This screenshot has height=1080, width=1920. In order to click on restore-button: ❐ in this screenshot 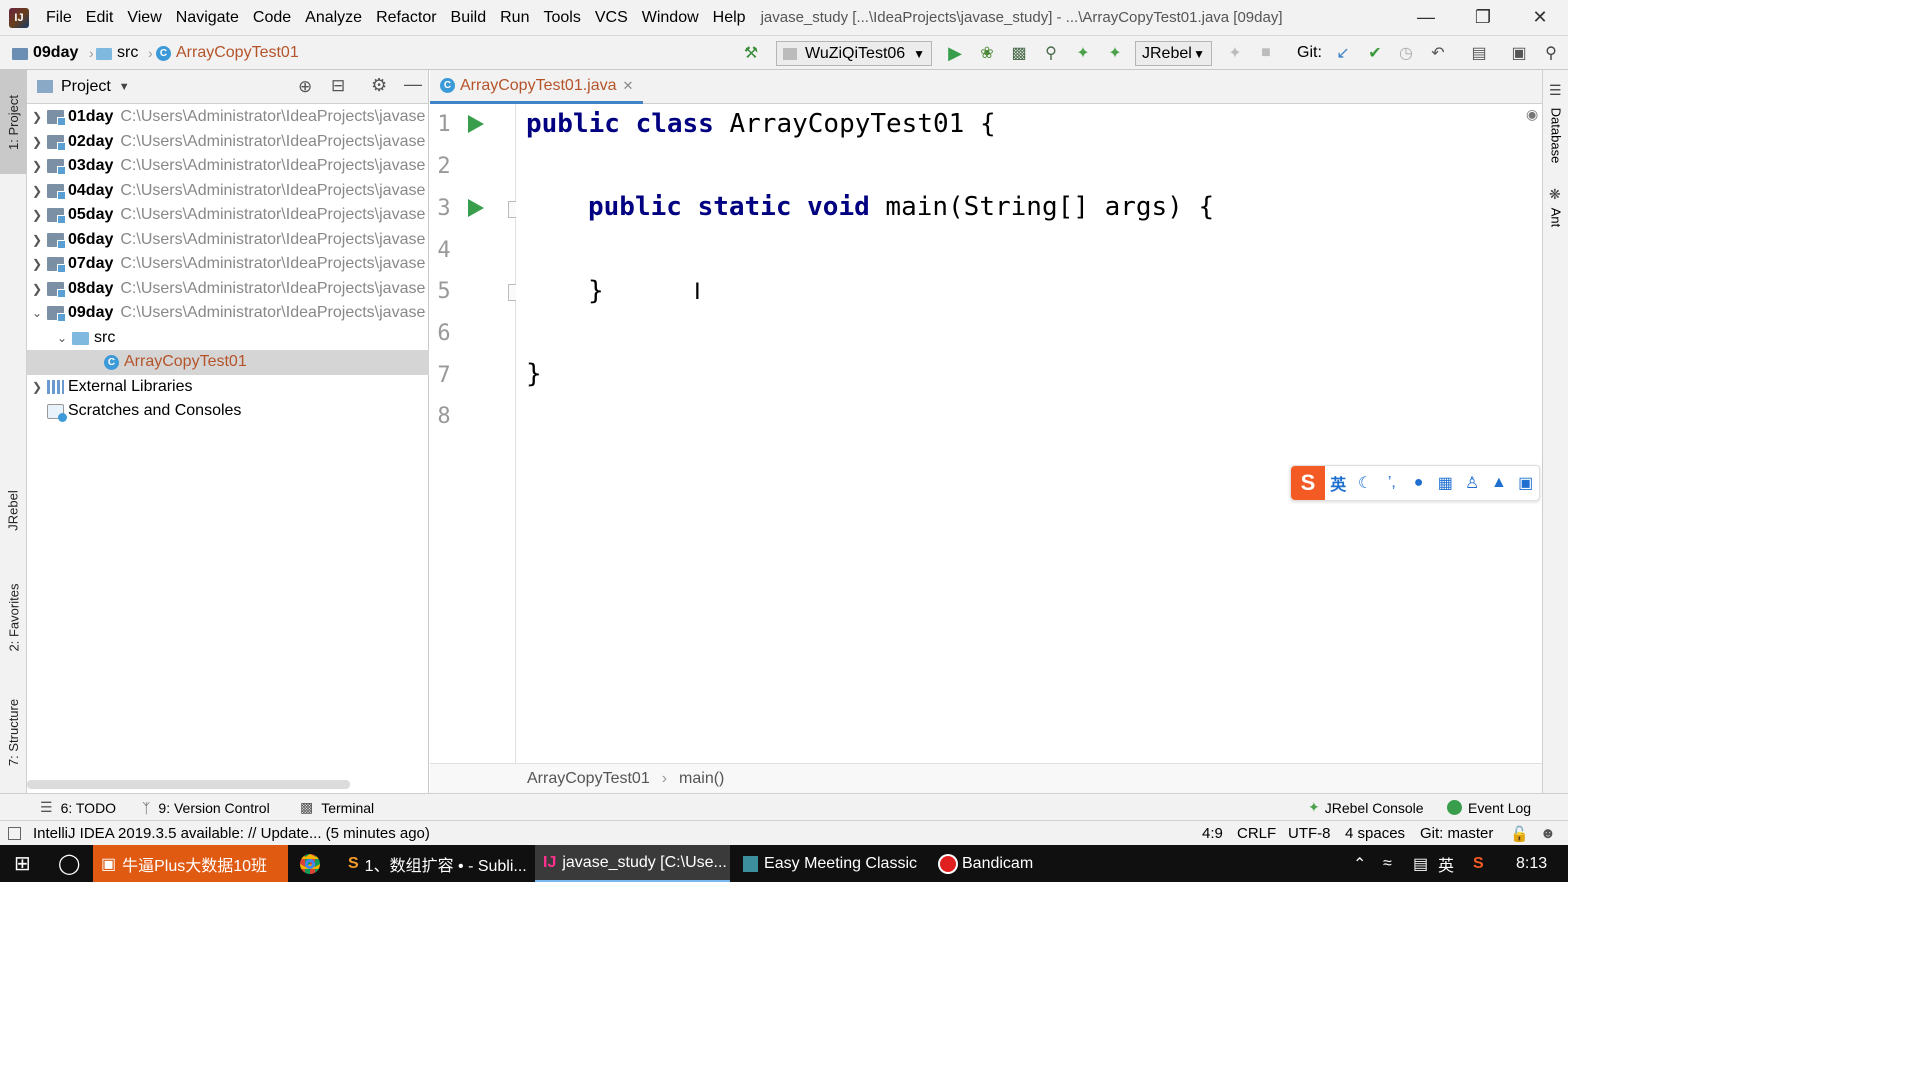, I will do `click(1483, 17)`.